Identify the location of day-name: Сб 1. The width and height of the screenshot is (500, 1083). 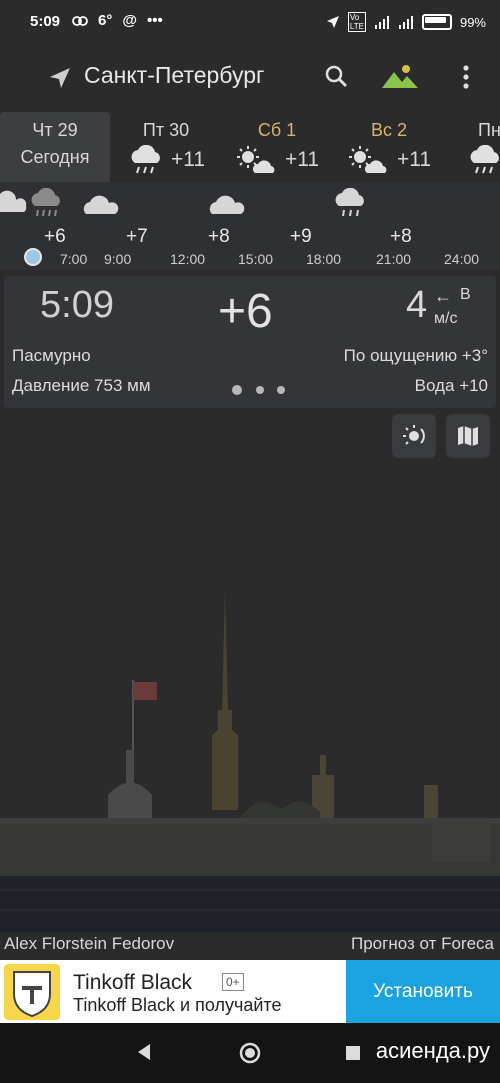
(277, 130).